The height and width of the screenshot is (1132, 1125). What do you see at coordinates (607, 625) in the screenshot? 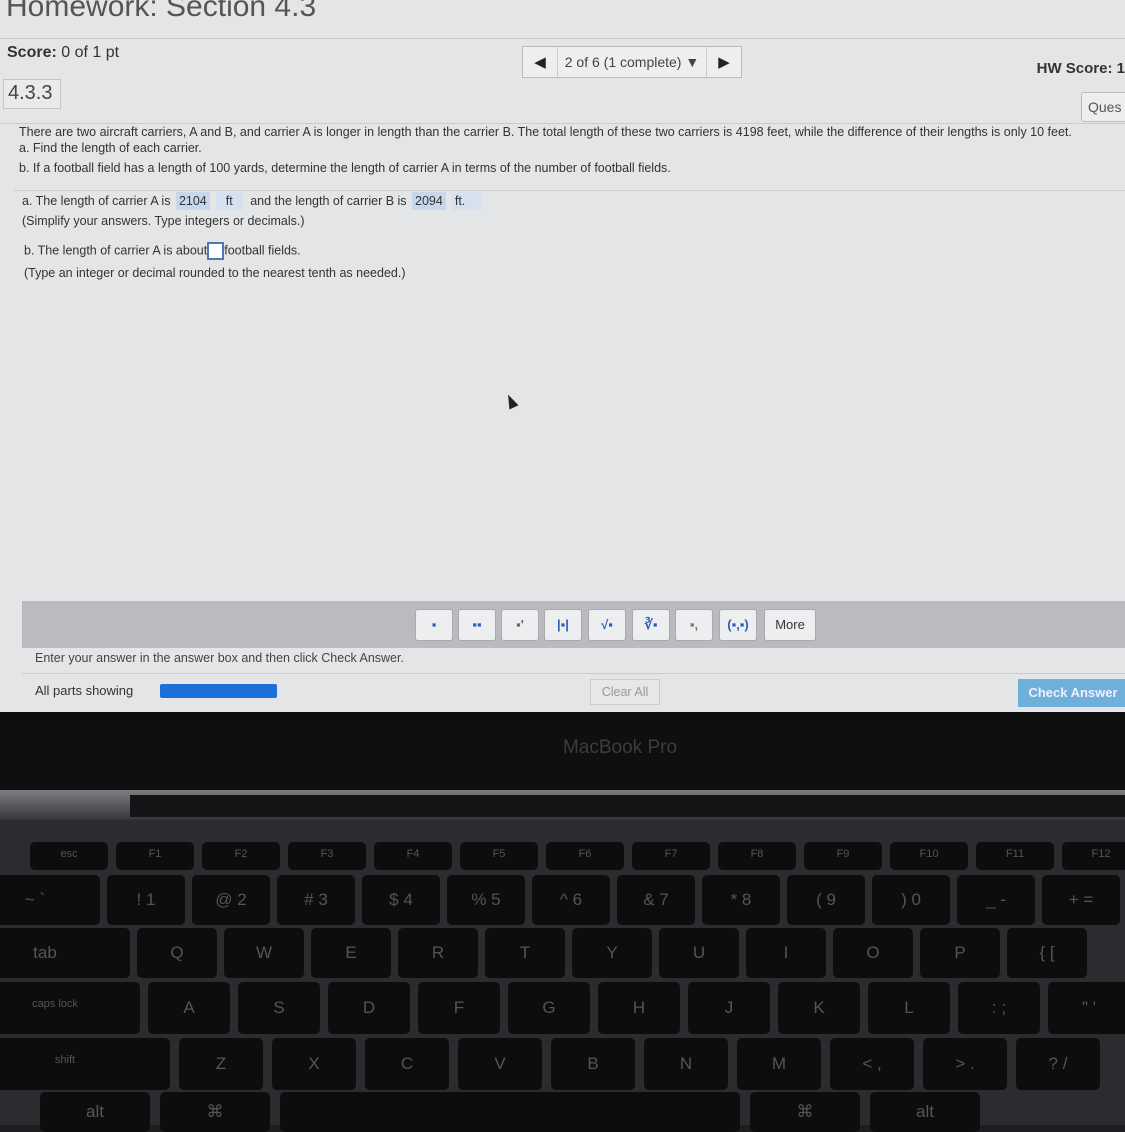
I see `square-root-icon: √▪` at bounding box center [607, 625].